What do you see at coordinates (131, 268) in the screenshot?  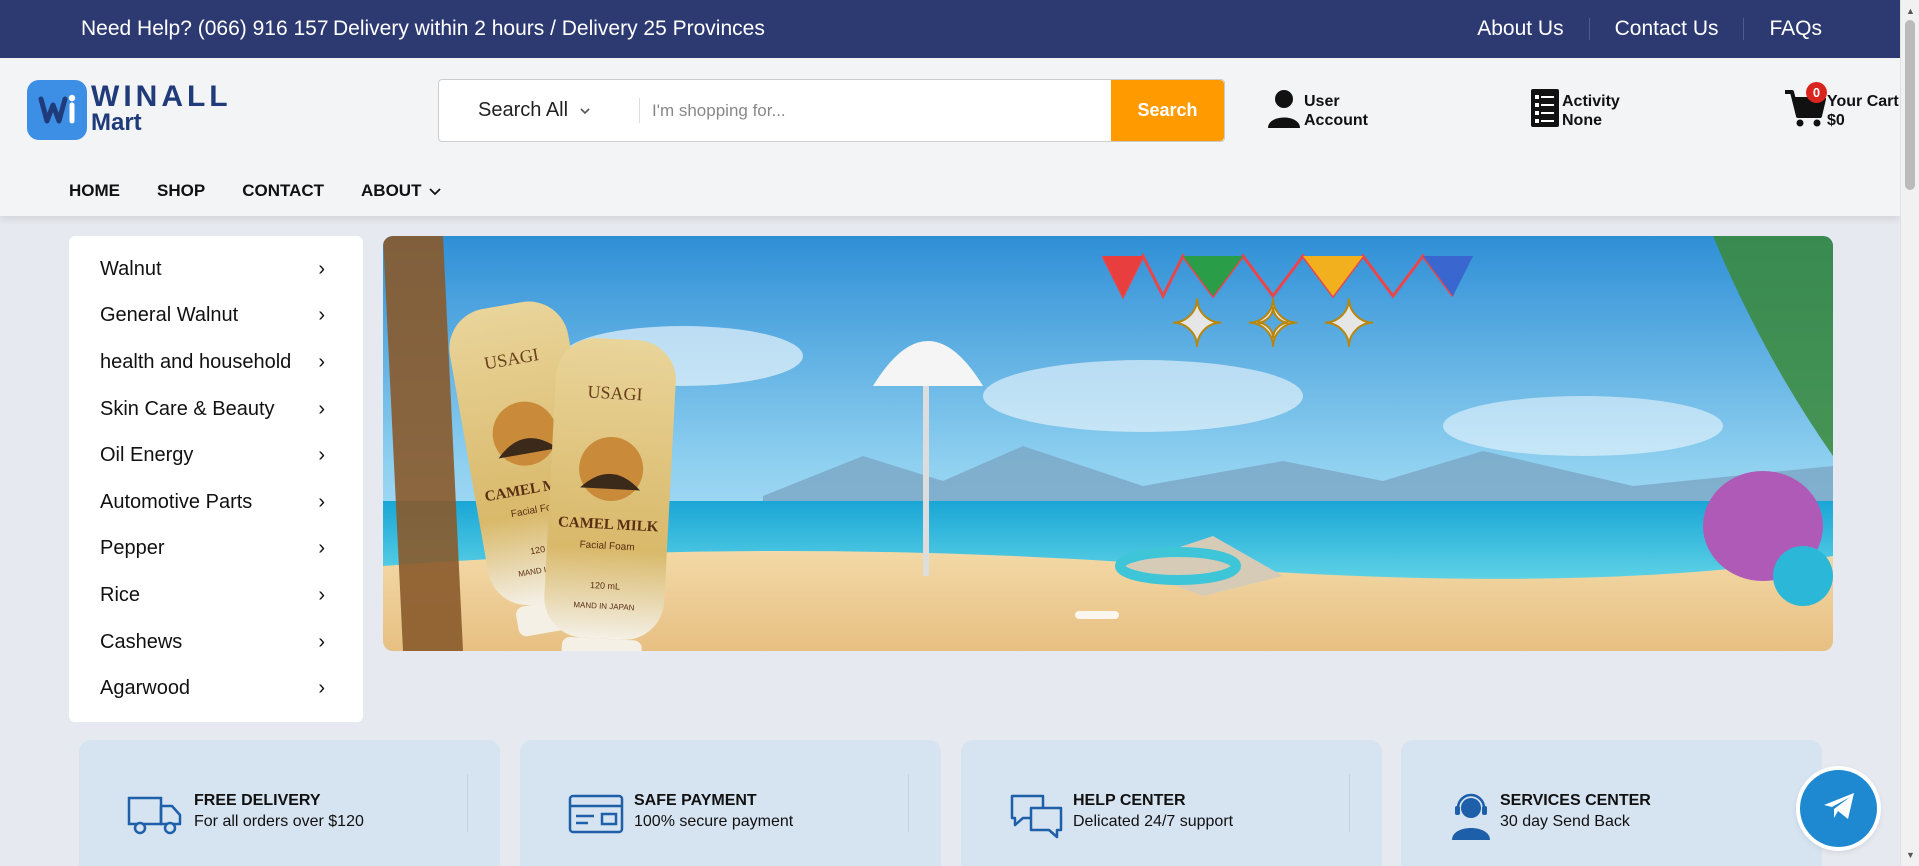 I see `category-label: Walnut` at bounding box center [131, 268].